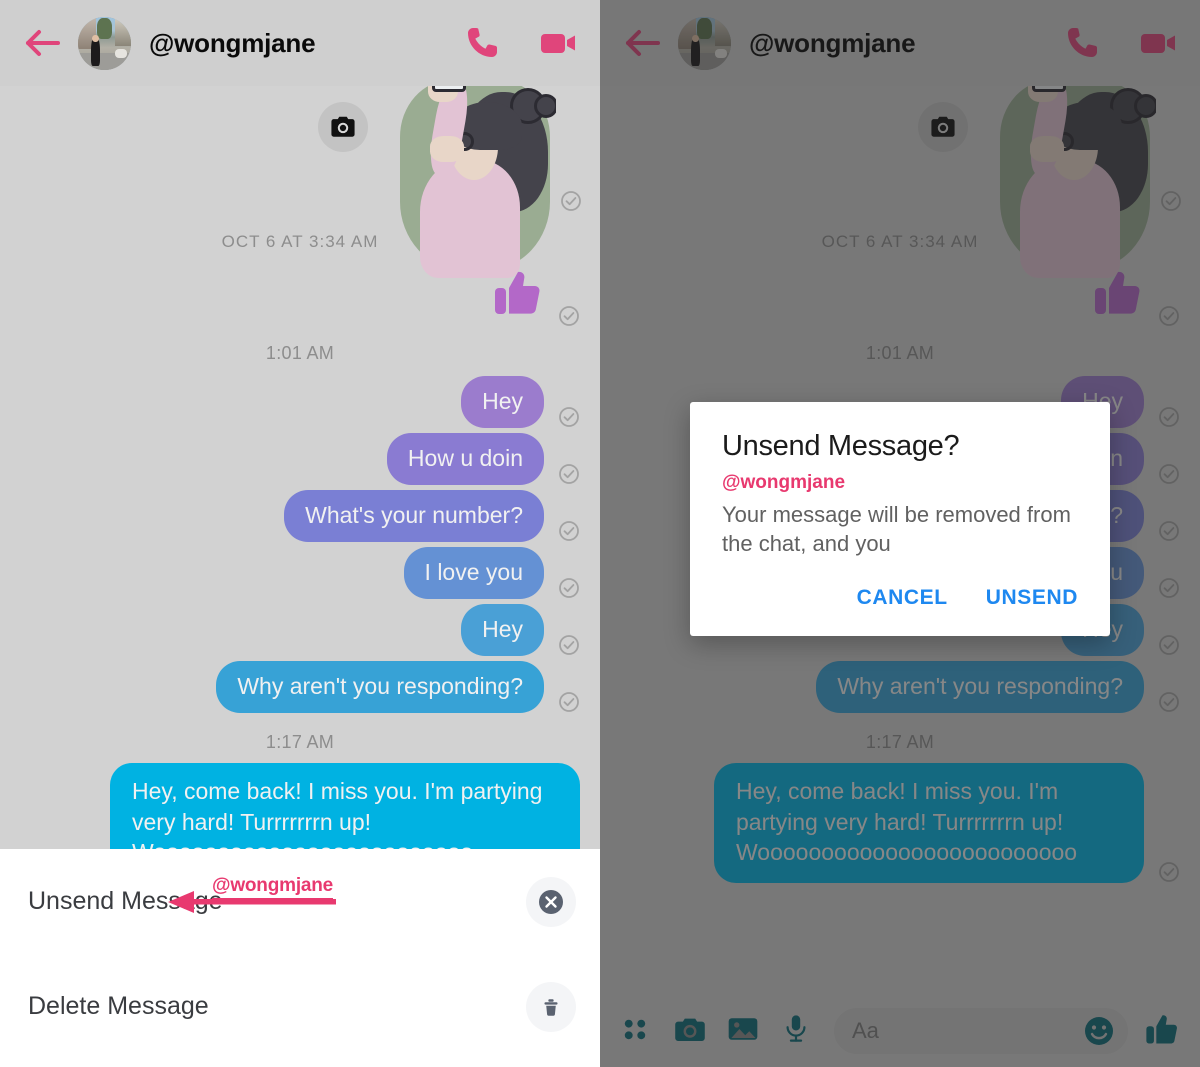 The image size is (1200, 1067). I want to click on timestamp-divider-2: 1:01 AM, so click(300, 353).